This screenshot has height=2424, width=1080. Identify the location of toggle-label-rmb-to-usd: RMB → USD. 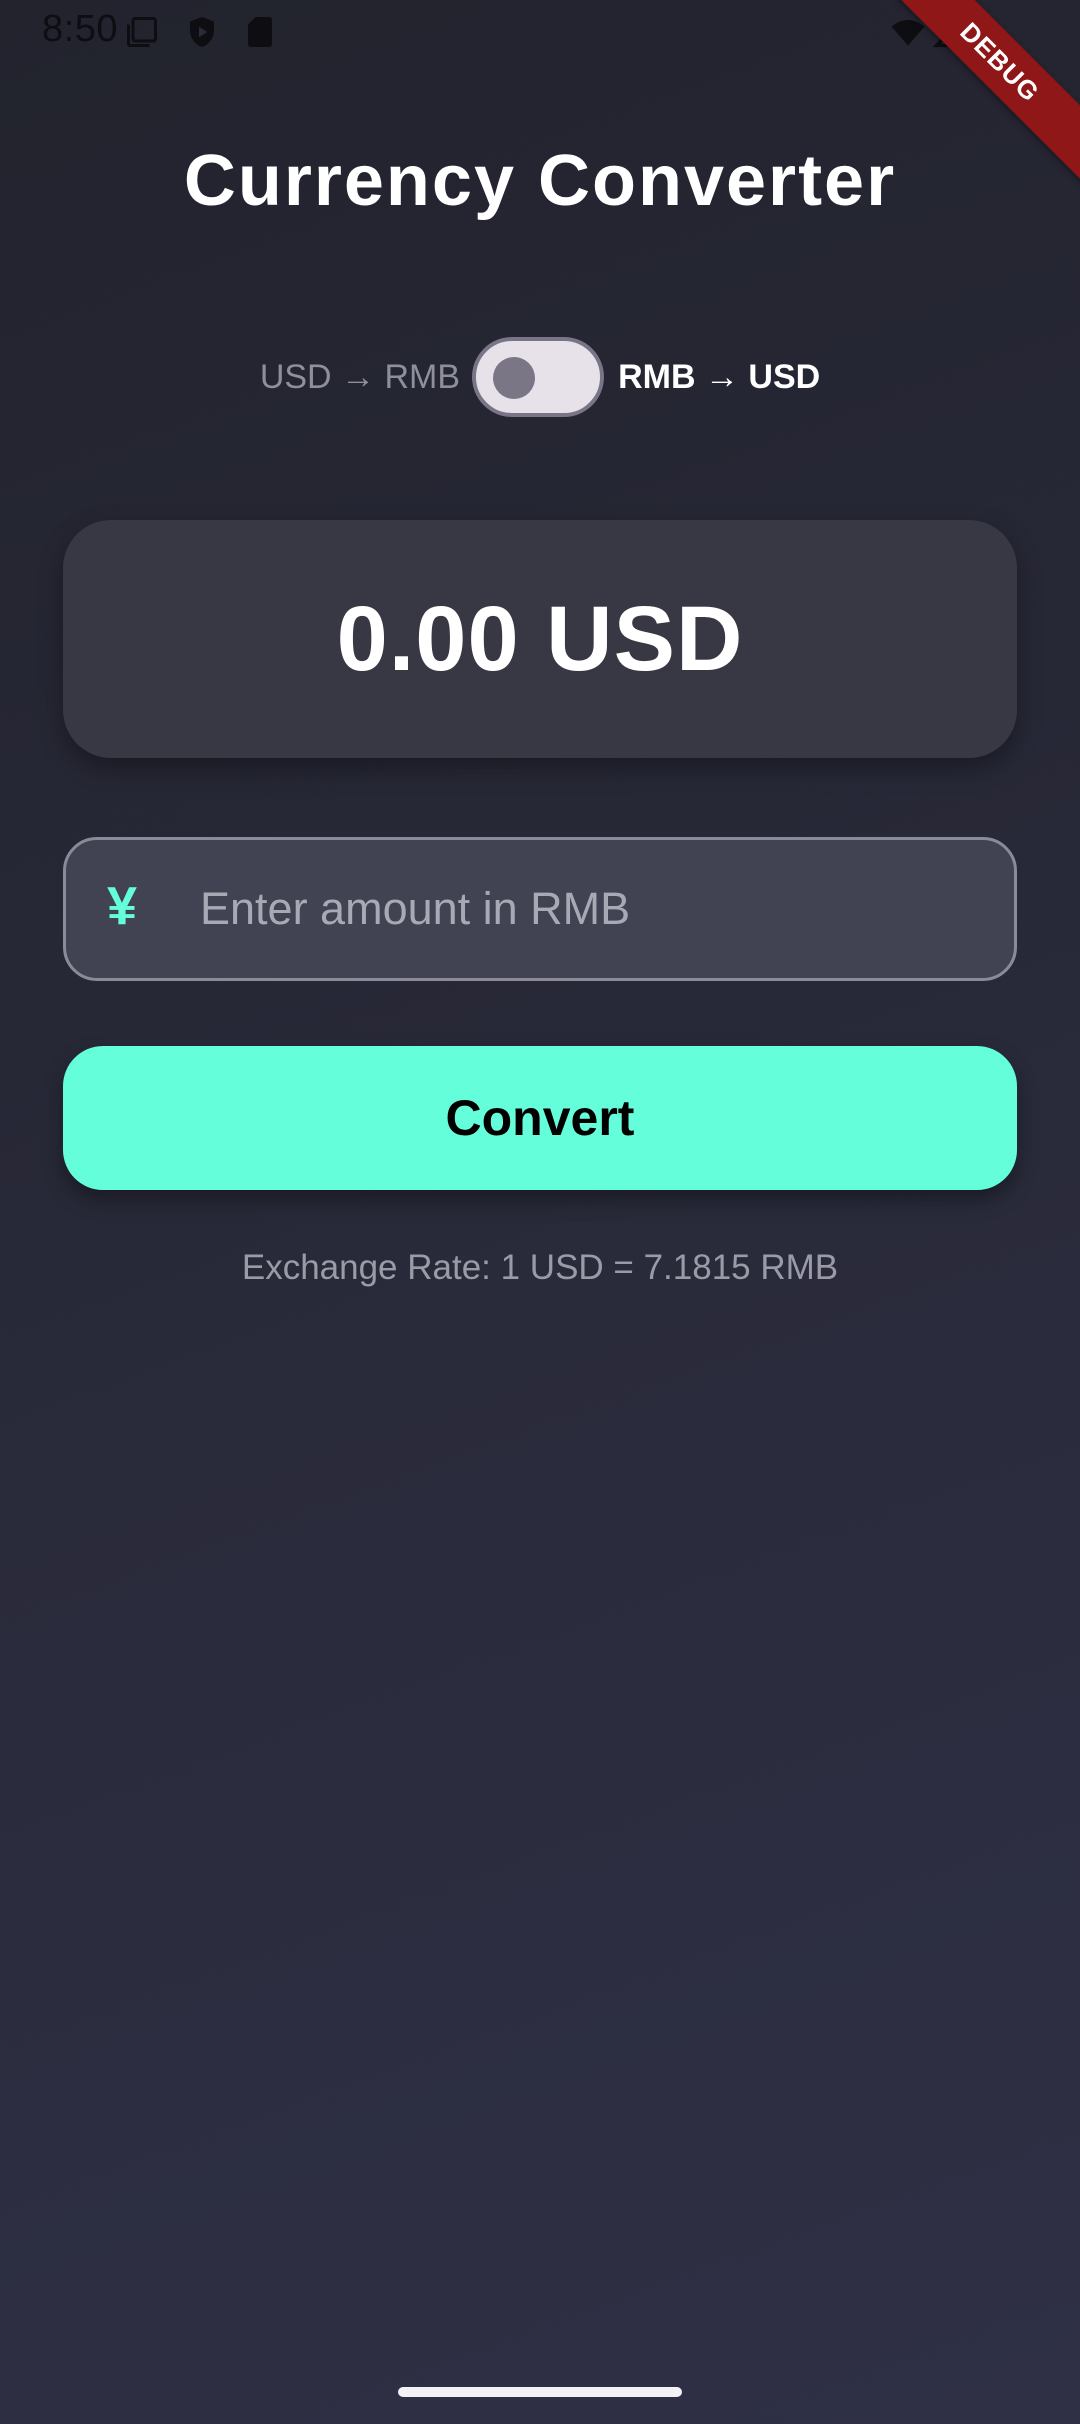
(719, 376).